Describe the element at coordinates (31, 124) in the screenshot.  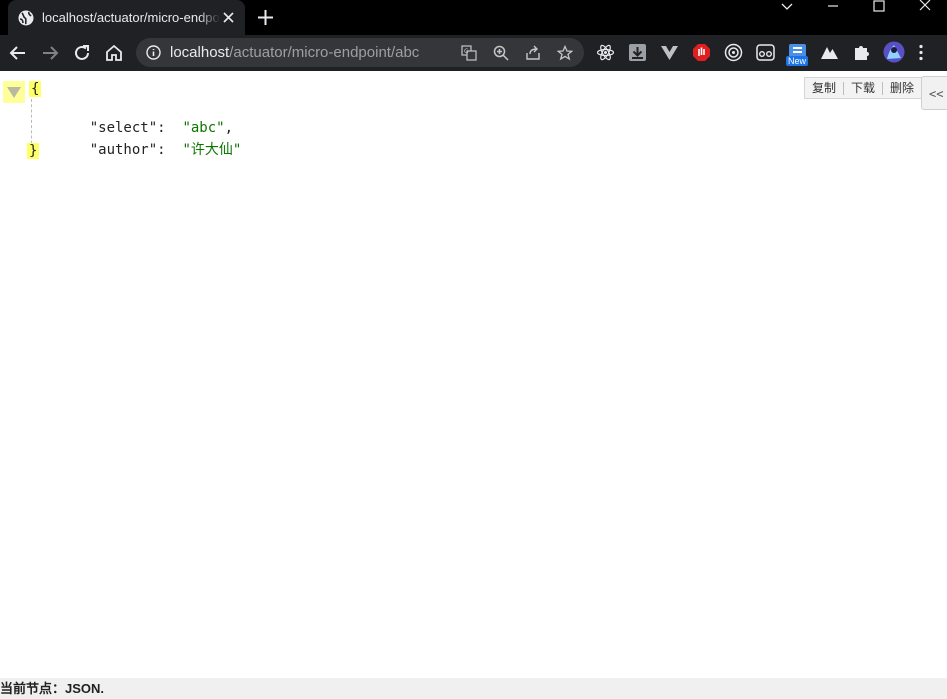
I see `indent-guide` at that location.